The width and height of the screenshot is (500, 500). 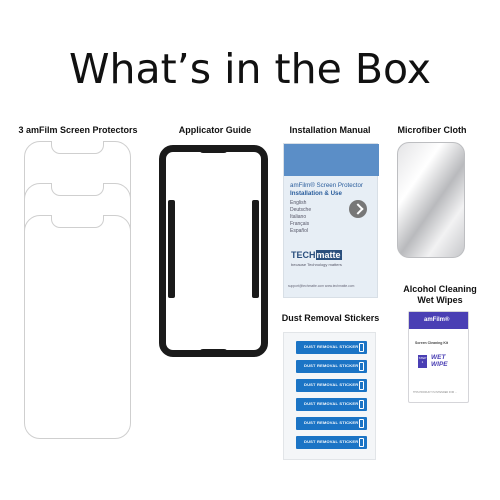 I want to click on applicator-left-bar, so click(x=171, y=249).